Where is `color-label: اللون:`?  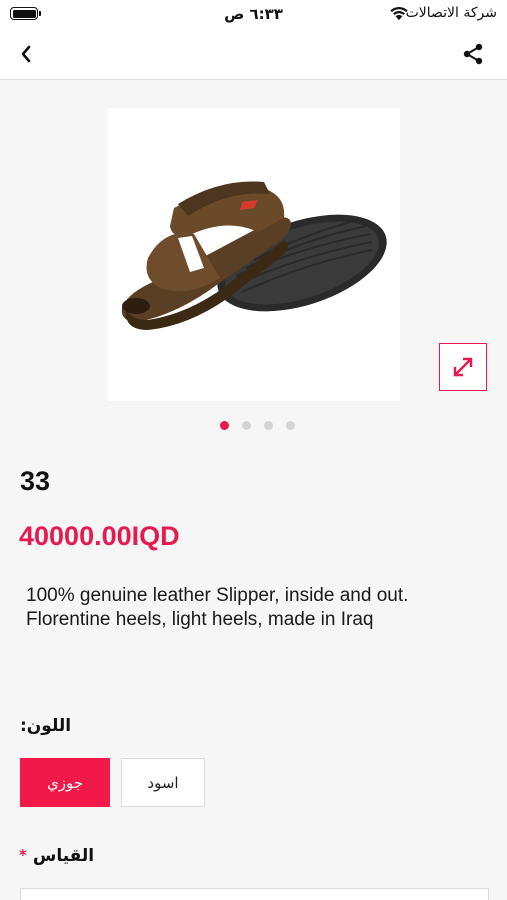
color-label: اللون: is located at coordinates (46, 726).